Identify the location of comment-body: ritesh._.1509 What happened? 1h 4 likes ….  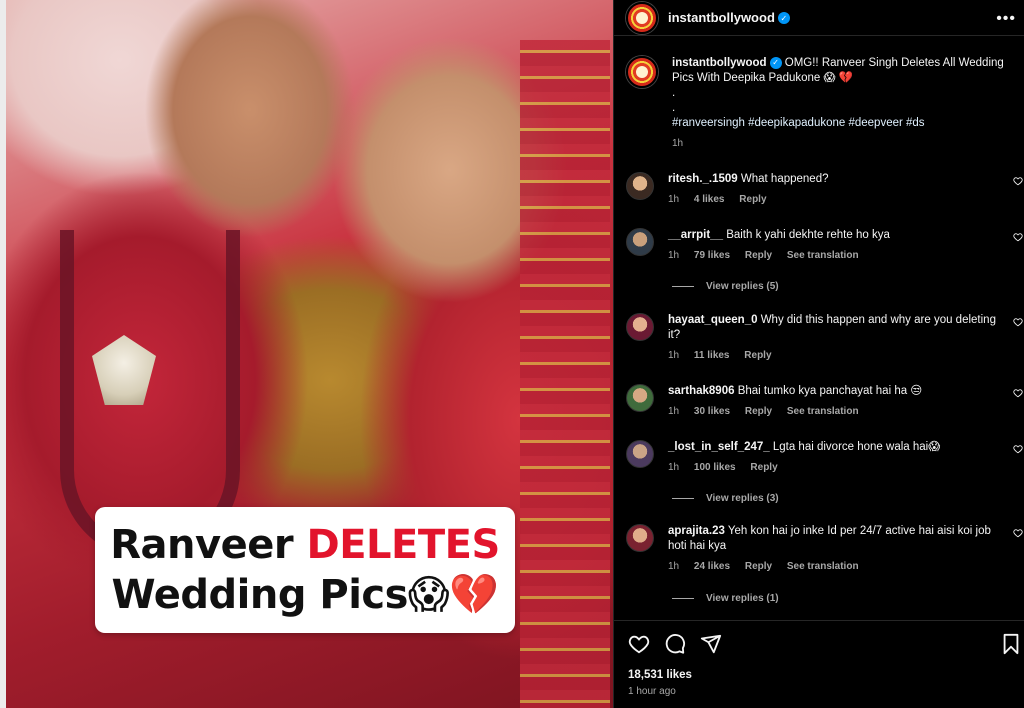
(833, 189).